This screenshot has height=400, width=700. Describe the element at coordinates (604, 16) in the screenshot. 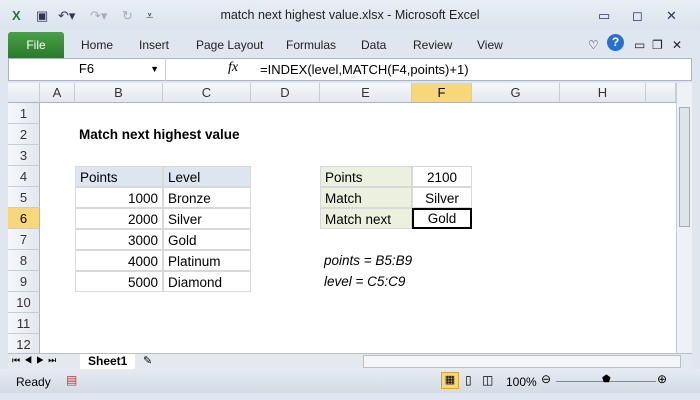

I see `minimize-icon: ▭` at that location.